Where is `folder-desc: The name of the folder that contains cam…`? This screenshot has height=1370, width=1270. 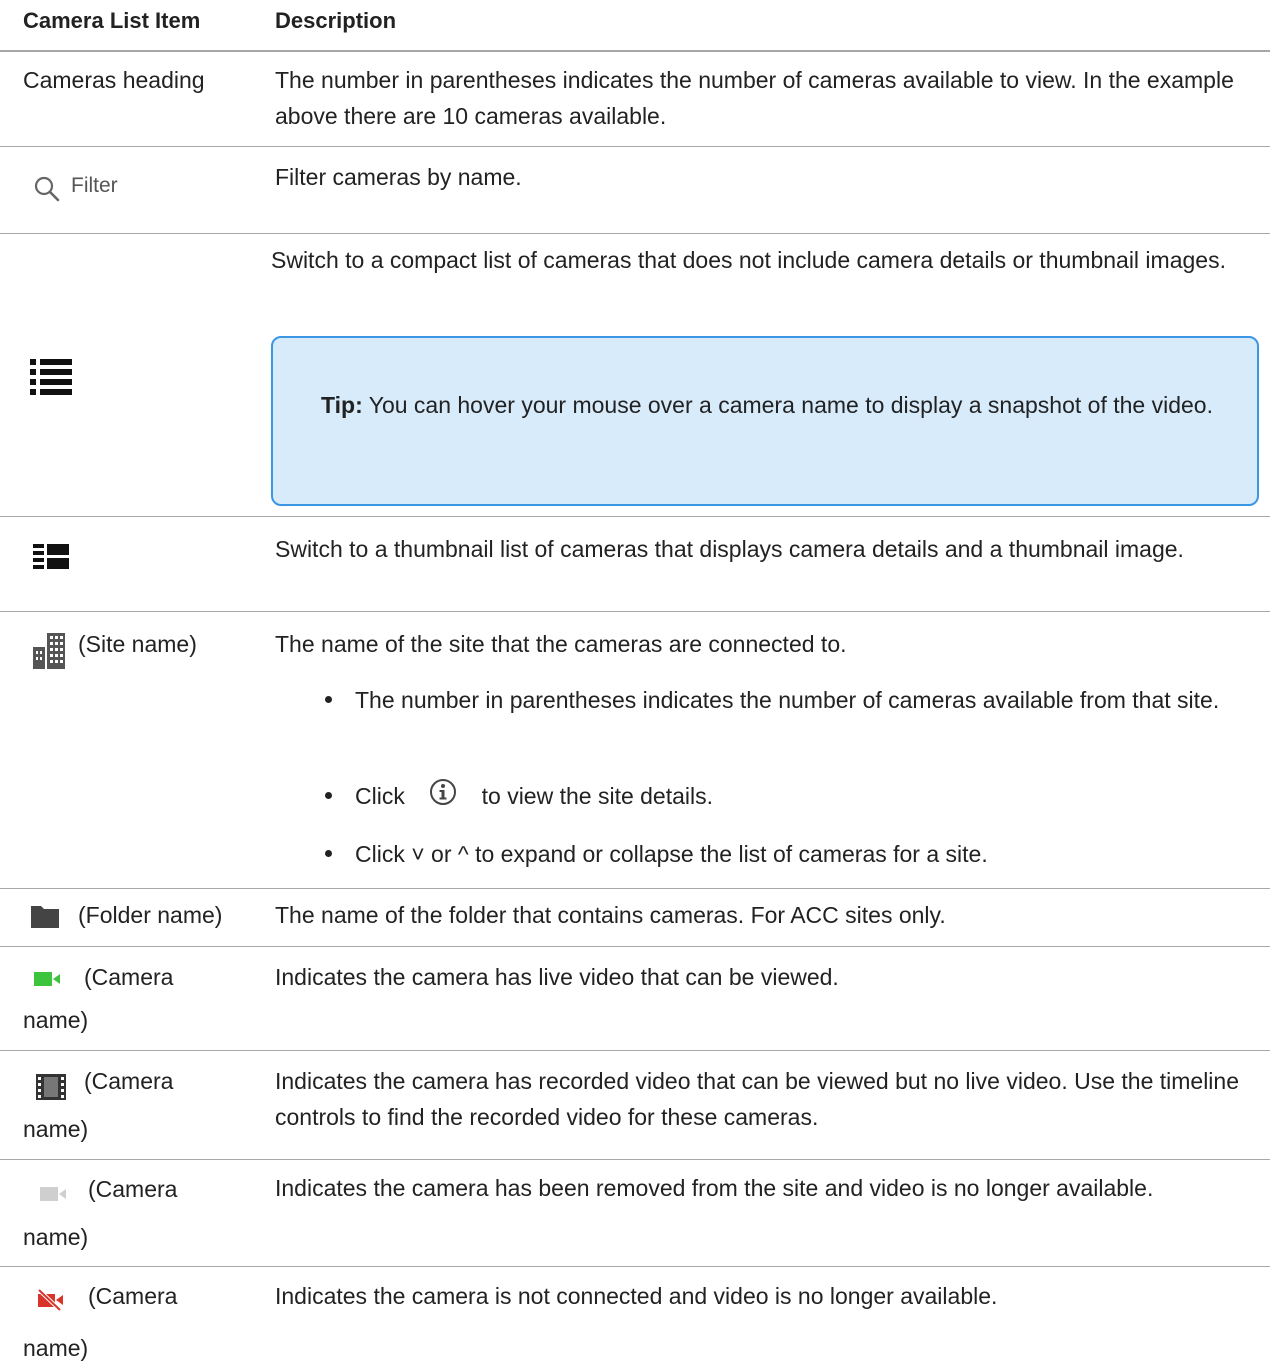
folder-desc: The name of the folder that contains cam… is located at coordinates (610, 915).